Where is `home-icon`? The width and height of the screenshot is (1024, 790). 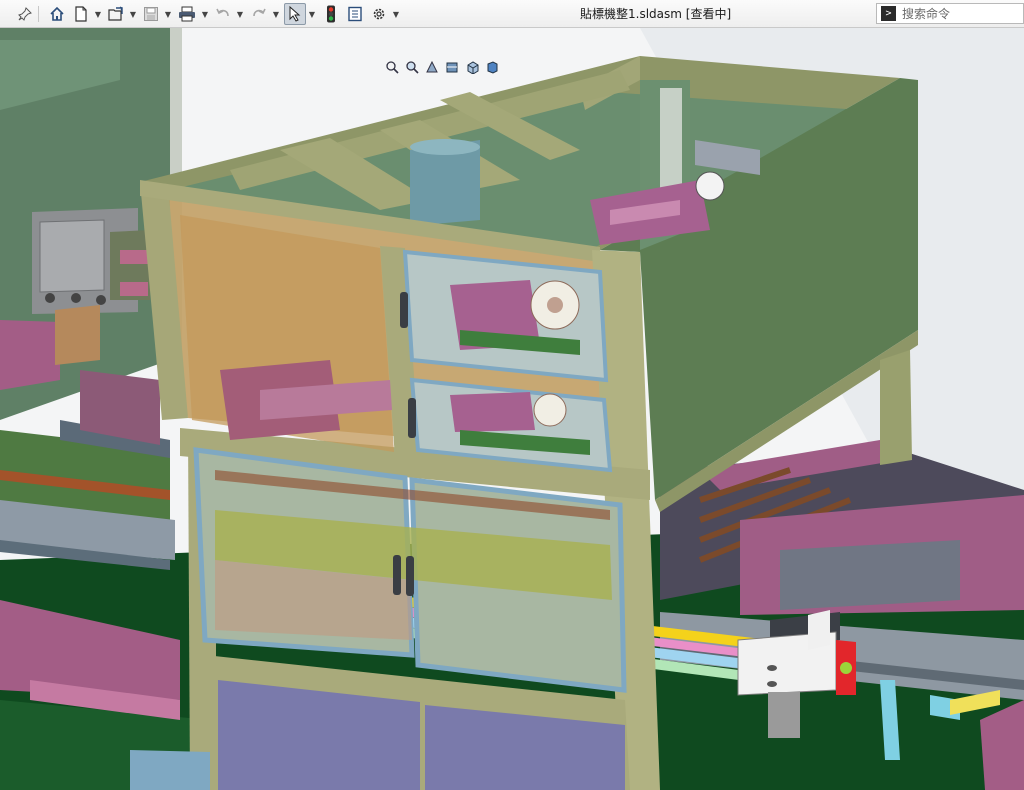 home-icon is located at coordinates (57, 14).